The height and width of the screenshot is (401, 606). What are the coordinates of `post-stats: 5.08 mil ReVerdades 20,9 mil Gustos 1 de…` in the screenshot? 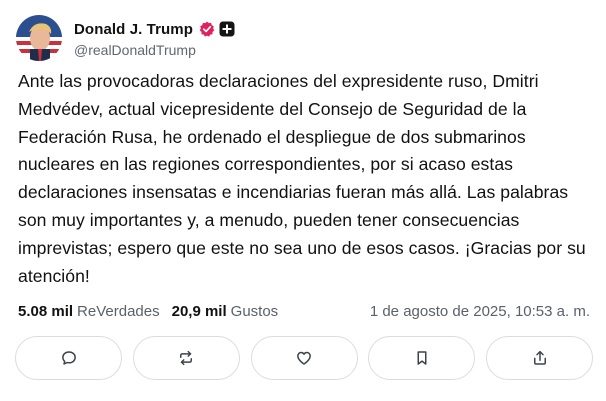 It's located at (307, 311).